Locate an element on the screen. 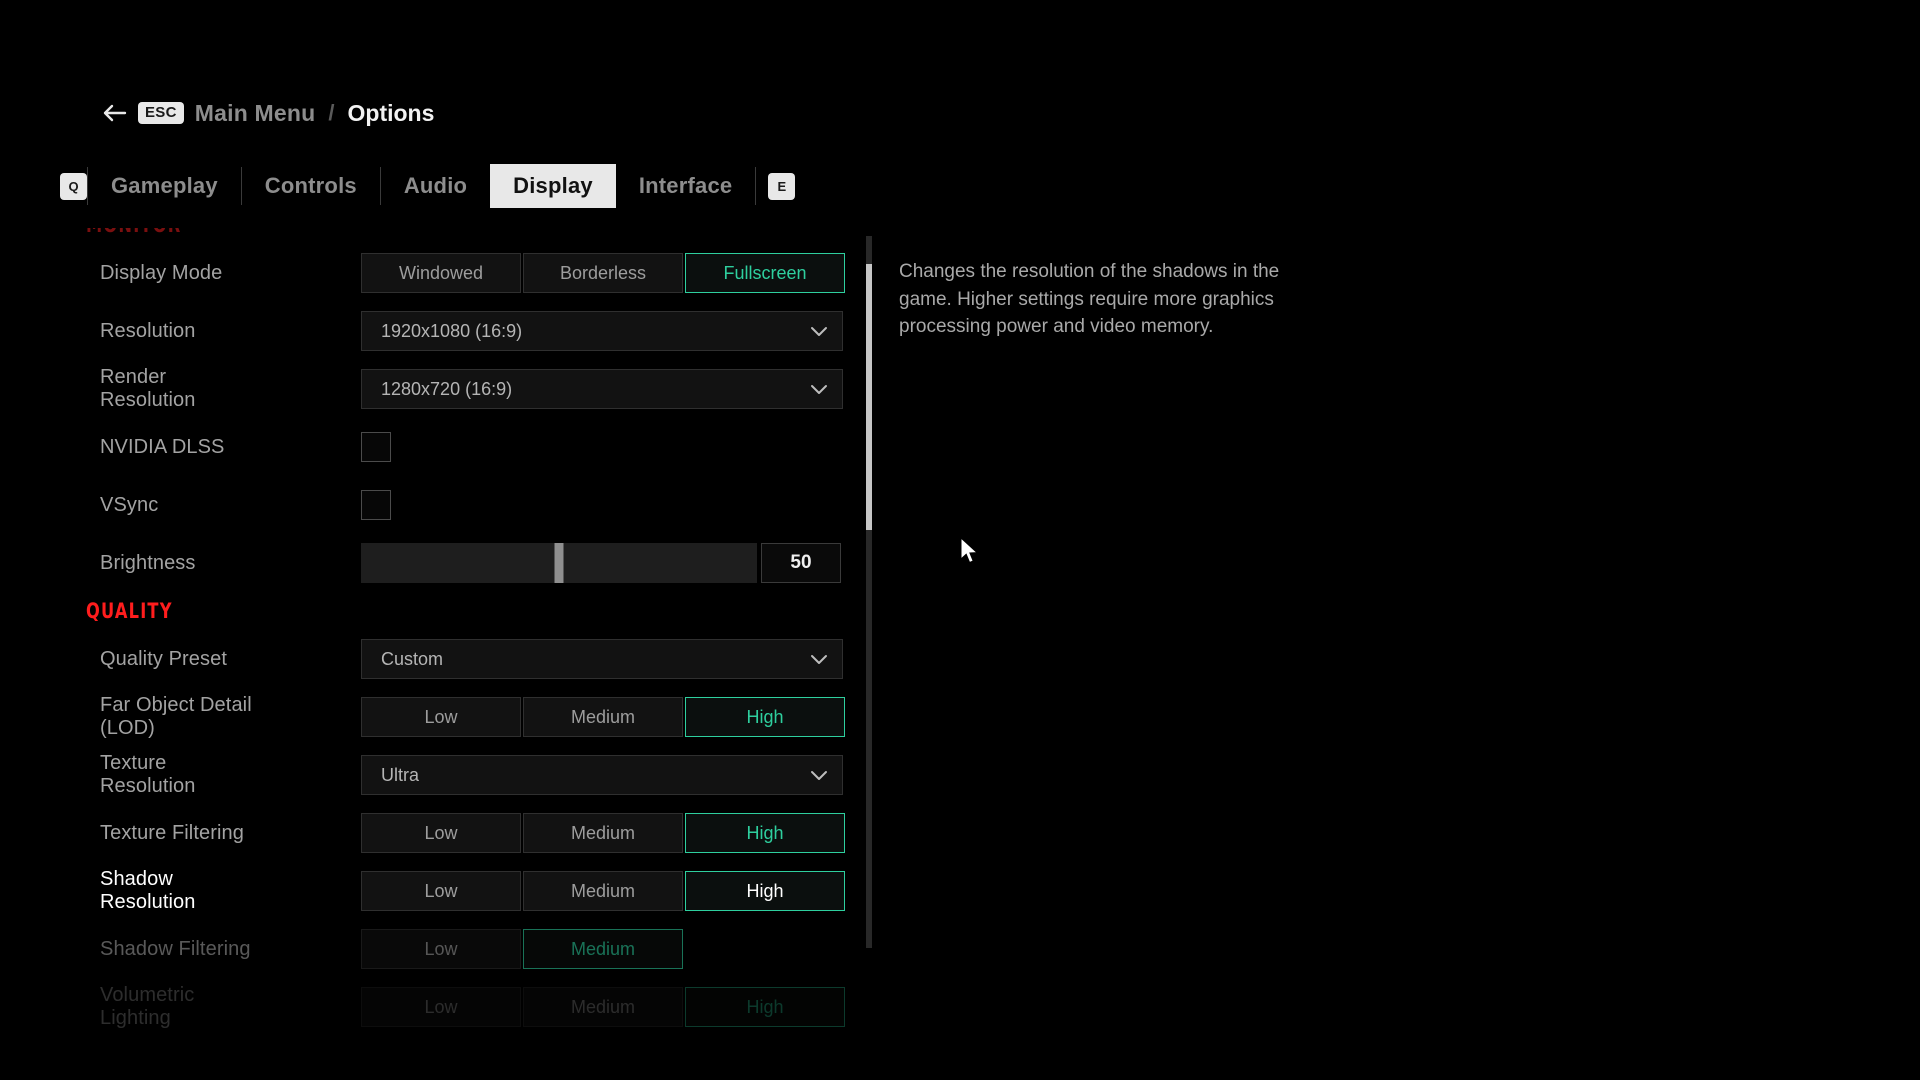 The height and width of the screenshot is (1080, 1920). slider-value-brightness: 50 is located at coordinates (801, 563).